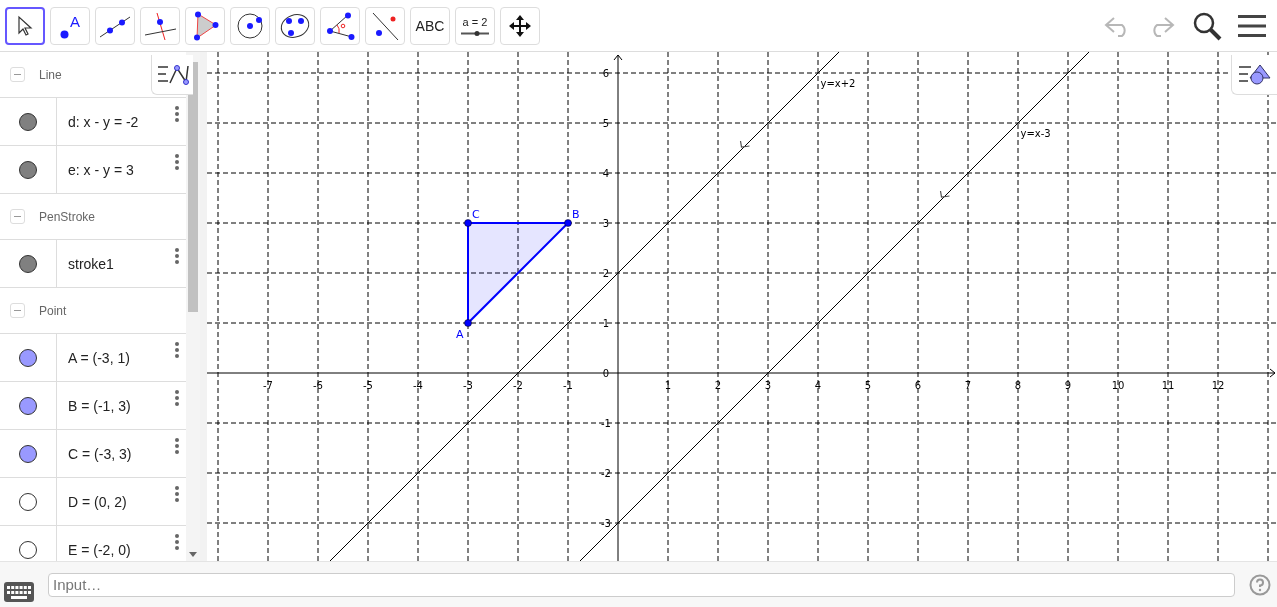 The width and height of the screenshot is (1277, 607). I want to click on point-label: C, so click(476, 214).